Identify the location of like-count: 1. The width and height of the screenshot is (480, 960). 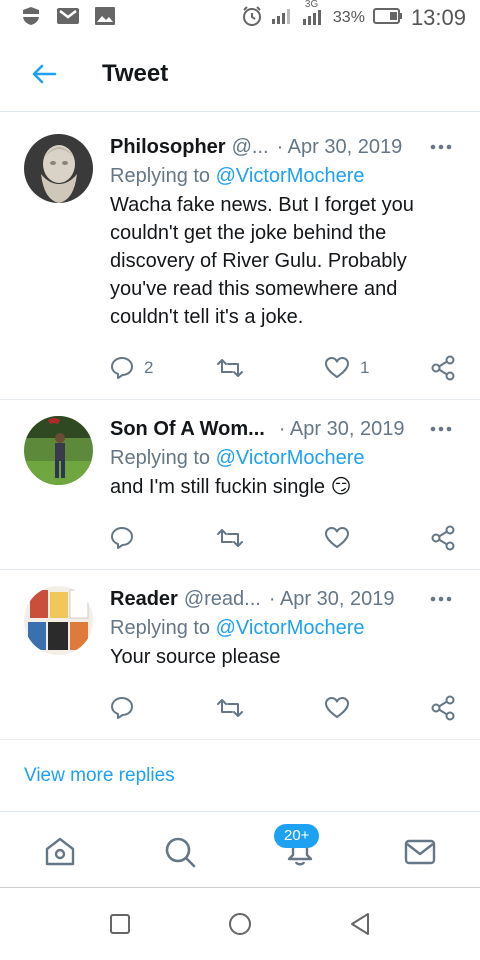
(365, 367).